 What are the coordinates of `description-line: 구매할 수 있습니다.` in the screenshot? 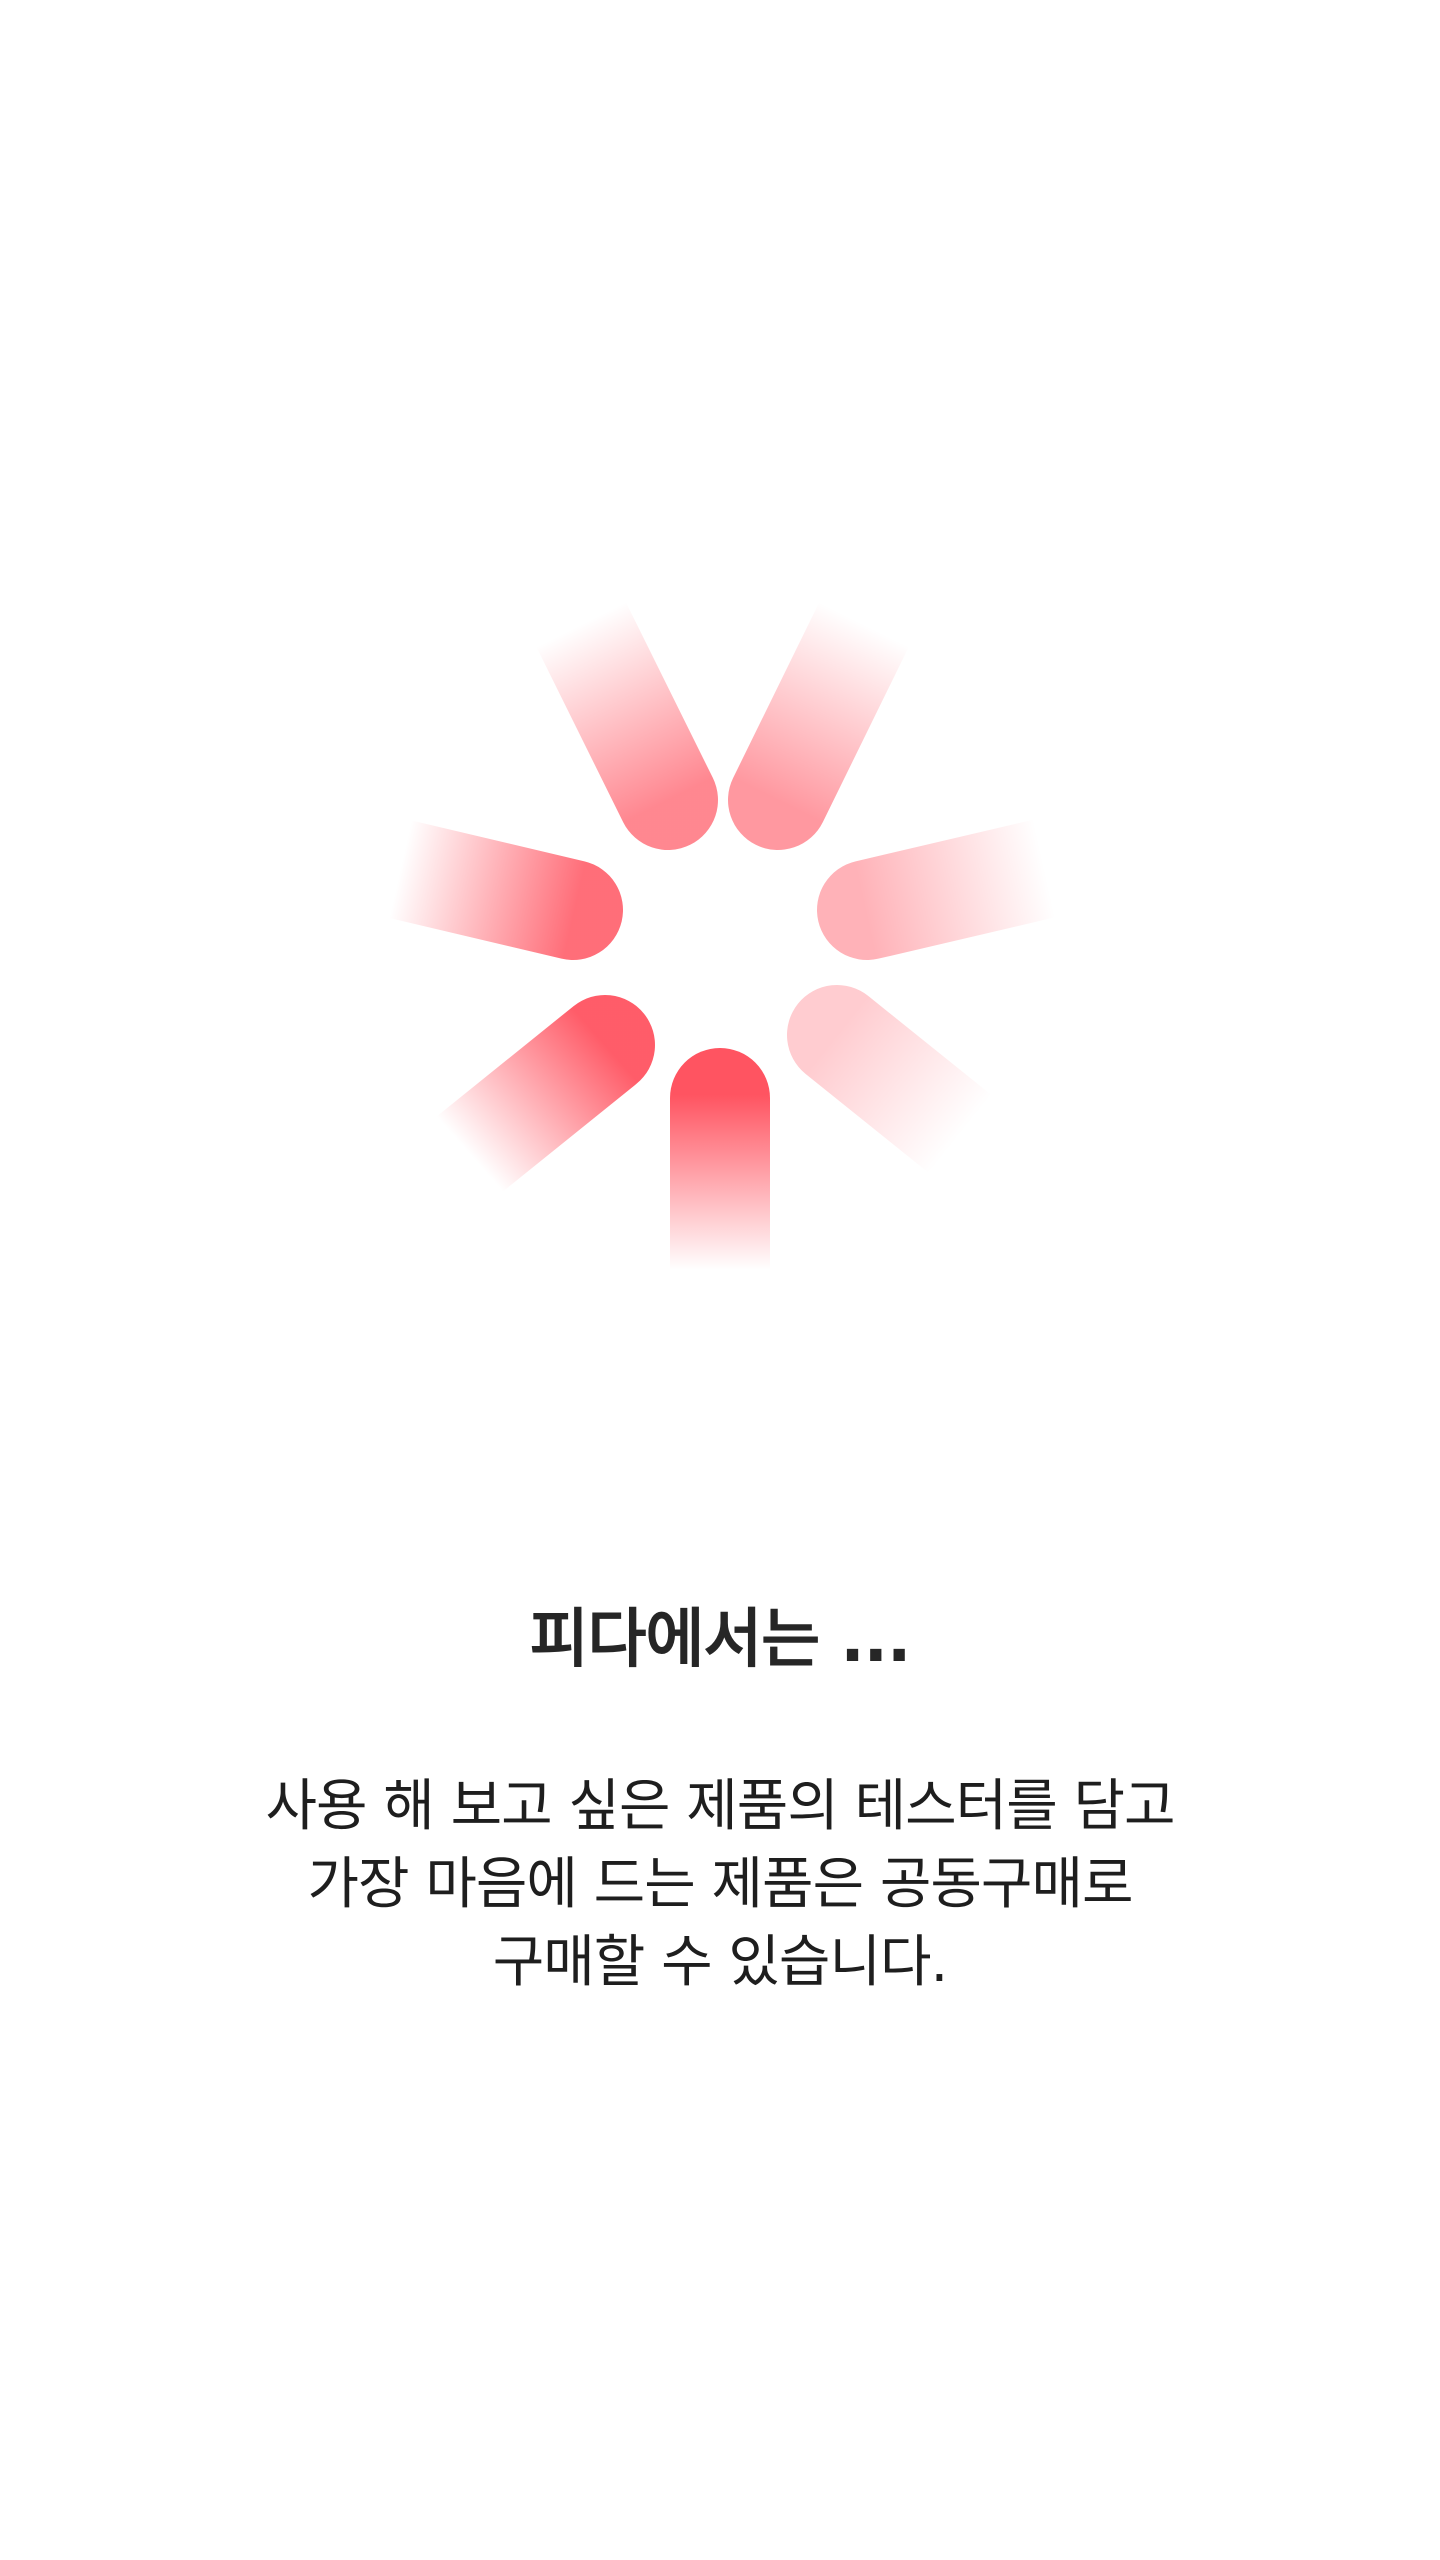 It's located at (720, 1962).